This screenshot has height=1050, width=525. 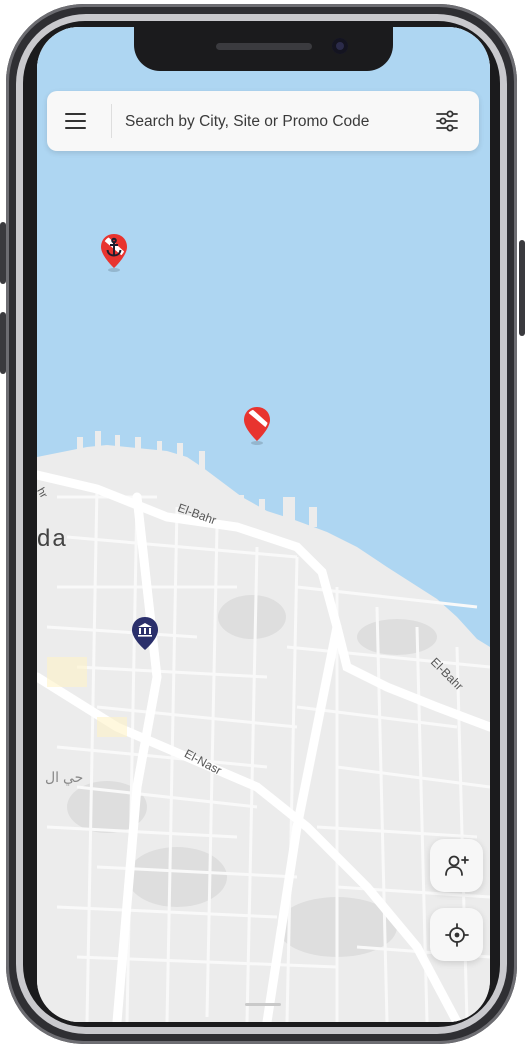 What do you see at coordinates (257, 427) in the screenshot?
I see `dive-site-pin` at bounding box center [257, 427].